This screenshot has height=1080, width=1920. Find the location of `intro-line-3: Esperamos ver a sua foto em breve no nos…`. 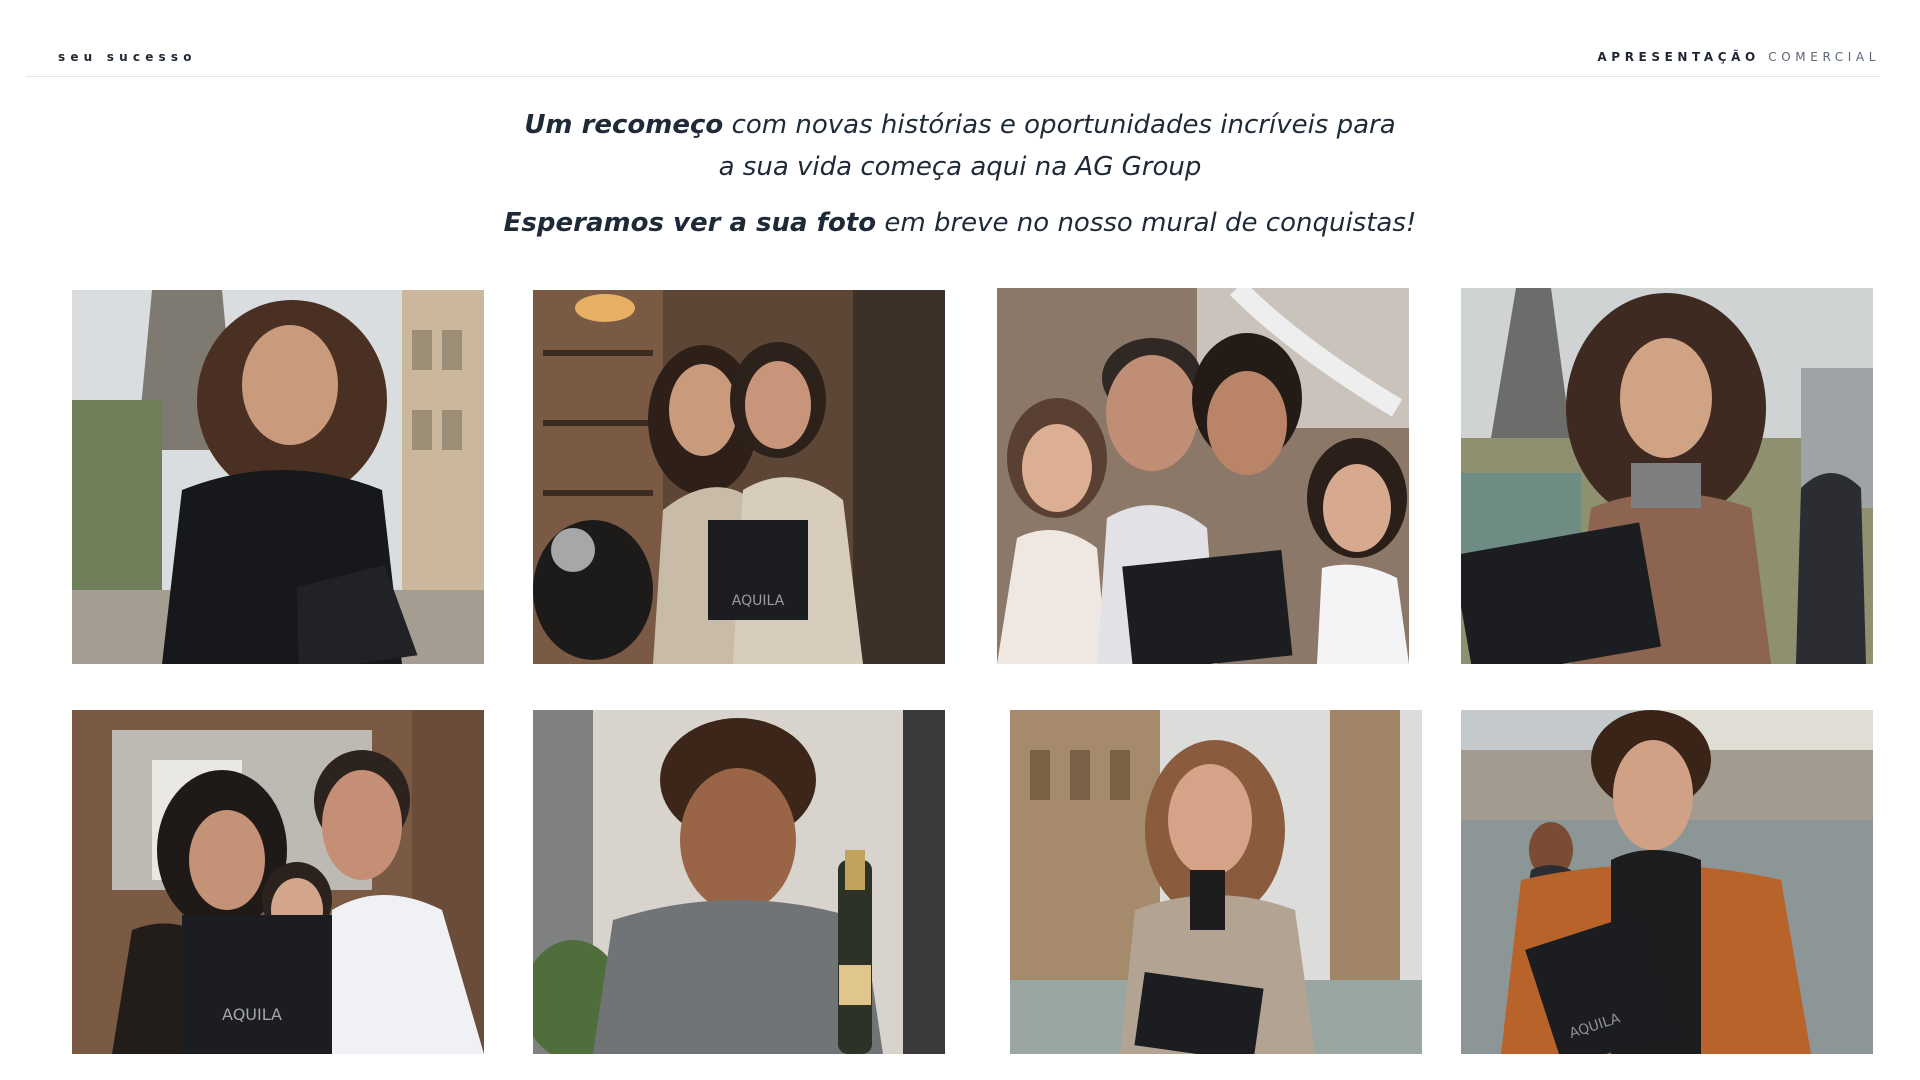

intro-line-3: Esperamos ver a sua foto em breve no nos… is located at coordinates (960, 223).